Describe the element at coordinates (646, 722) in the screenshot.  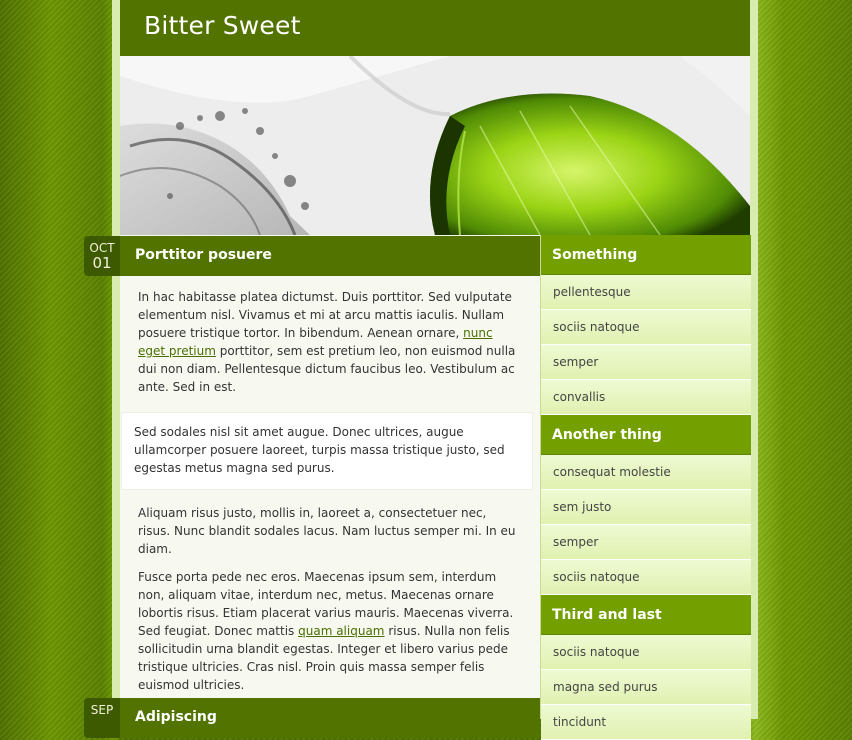
I see `sidebar-link: tincidunt` at that location.